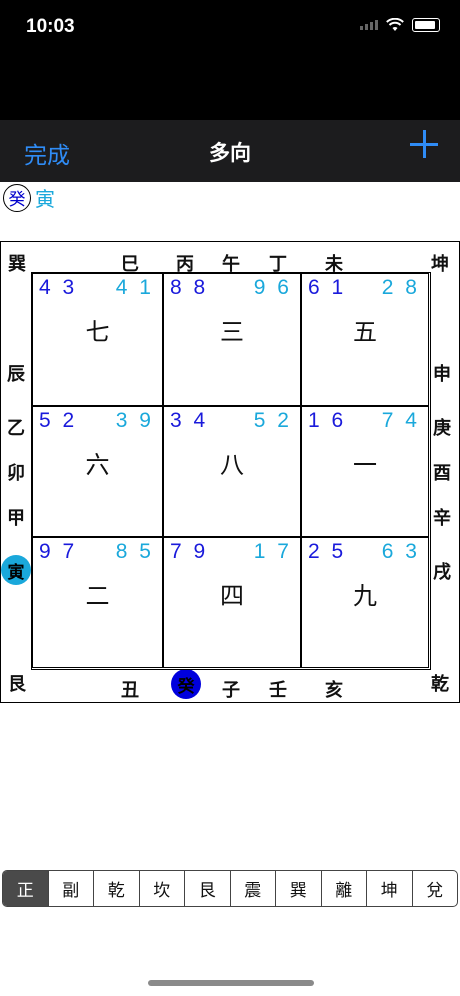  Describe the element at coordinates (130, 690) in the screenshot. I see `direction-label: 丑` at that location.